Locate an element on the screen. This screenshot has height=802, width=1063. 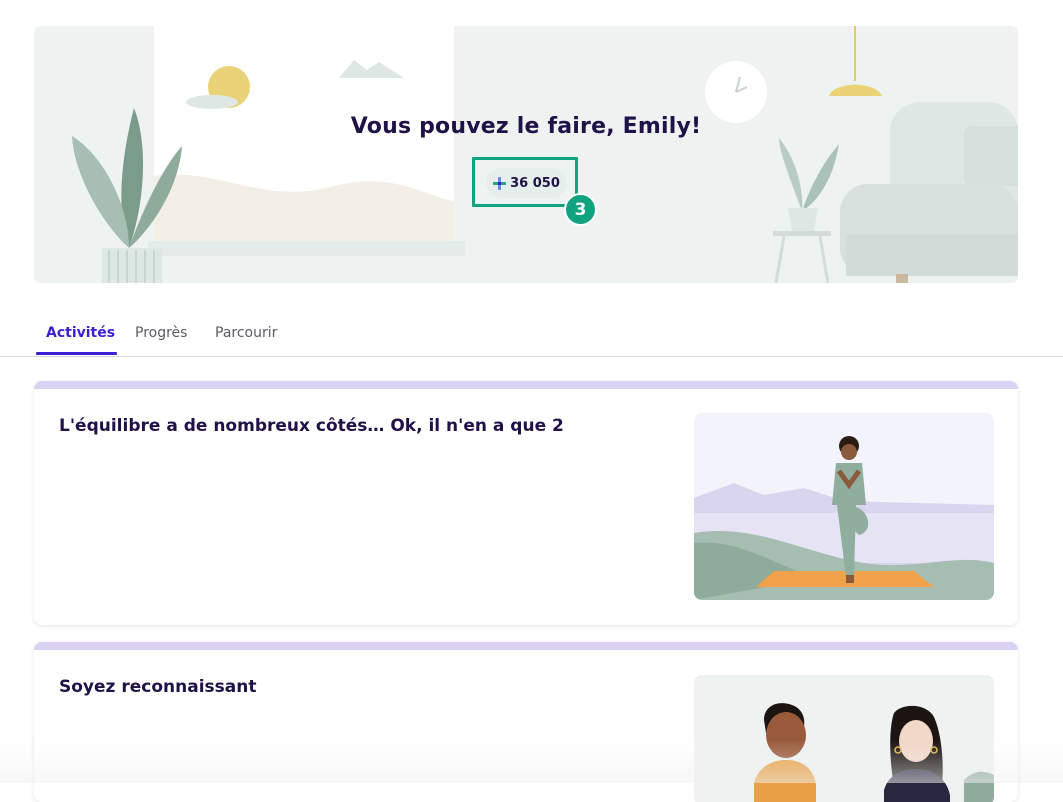
tab-progres: Progrès is located at coordinates (161, 333).